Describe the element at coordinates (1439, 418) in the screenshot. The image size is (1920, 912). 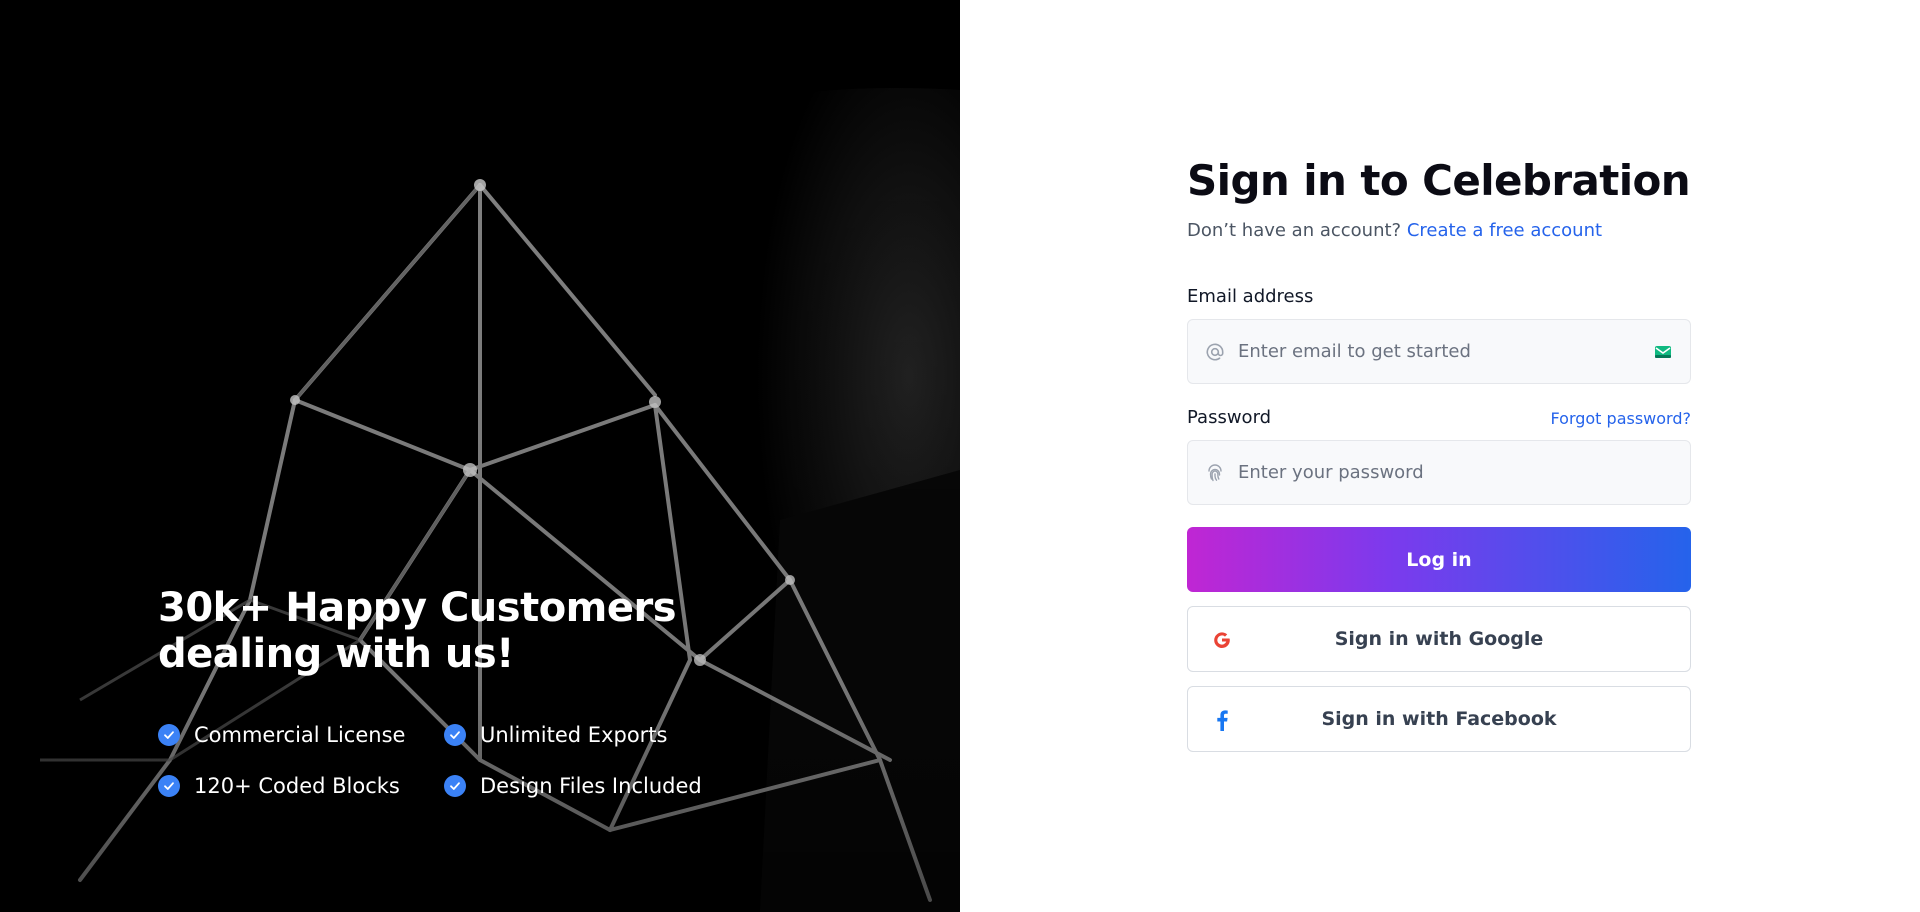
I see `password-label-row: Password Forgot password?` at that location.